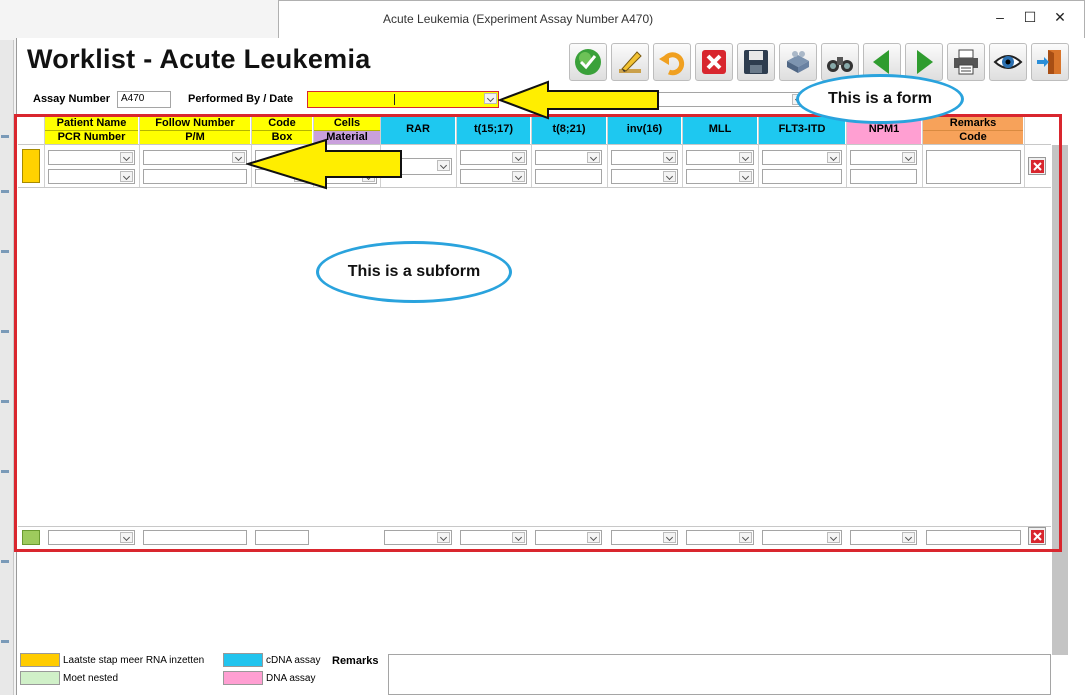 The height and width of the screenshot is (695, 1085). Describe the element at coordinates (973, 130) in the screenshot. I see `column-header-remarks: Remarks Code` at that location.